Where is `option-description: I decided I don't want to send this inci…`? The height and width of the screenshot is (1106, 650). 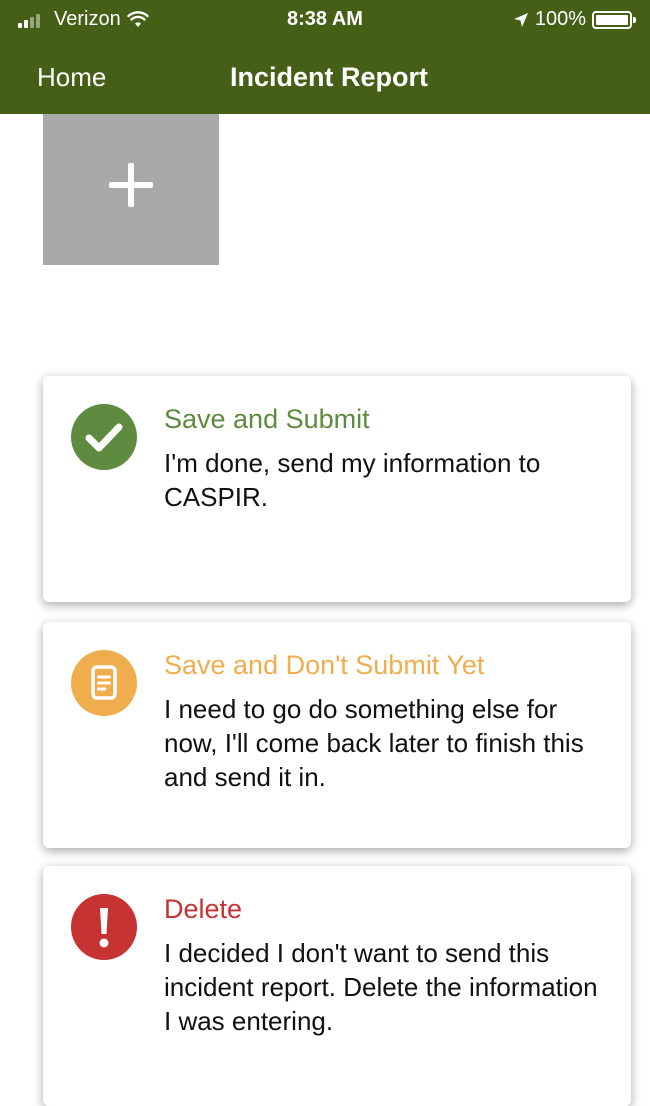
option-description: I decided I don't want to send this inci… is located at coordinates (381, 987).